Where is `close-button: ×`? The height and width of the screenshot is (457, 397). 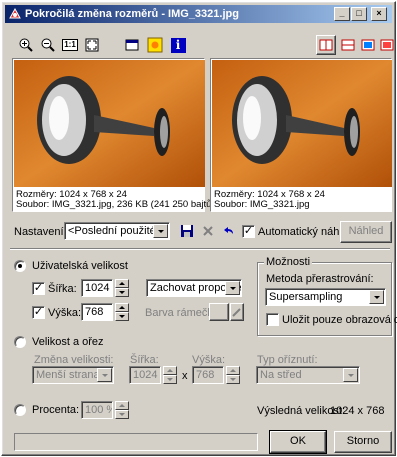
close-button: × is located at coordinates (379, 14).